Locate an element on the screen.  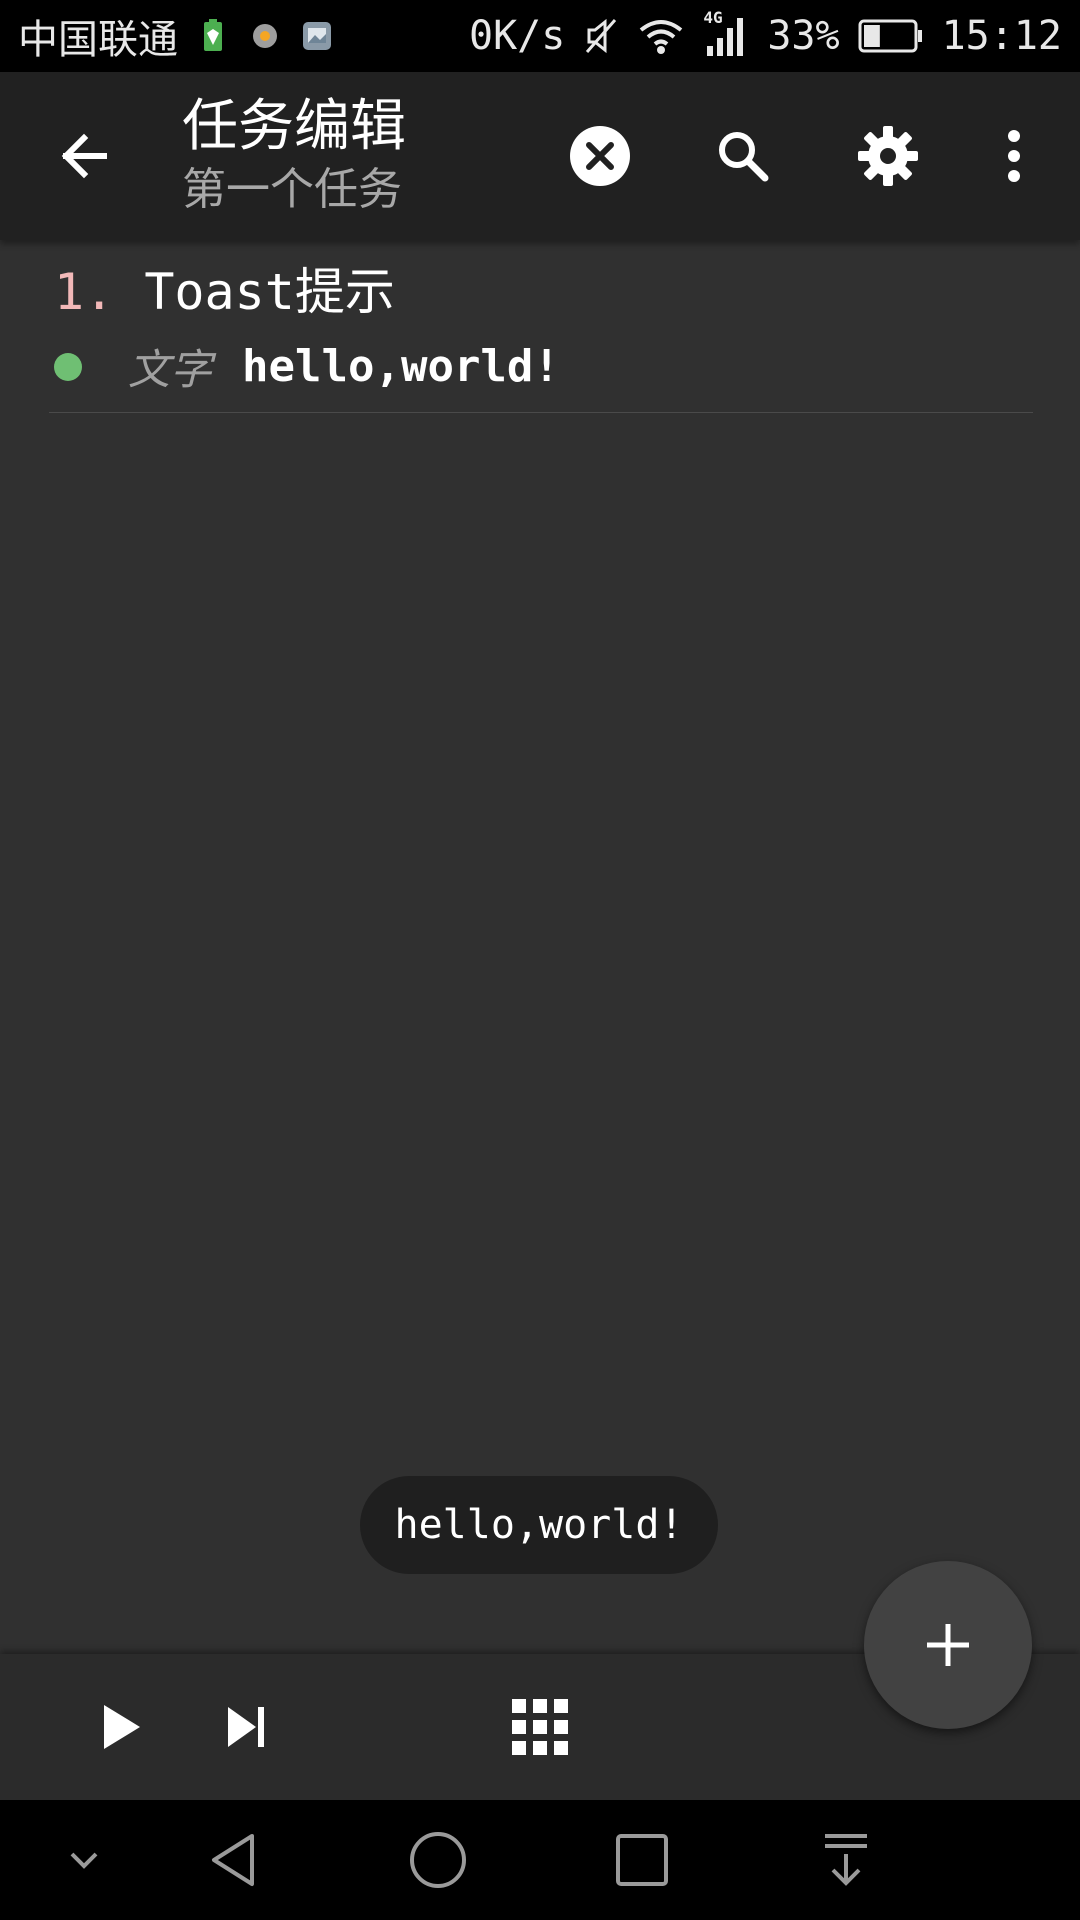
add-action-button is located at coordinates (948, 1645).